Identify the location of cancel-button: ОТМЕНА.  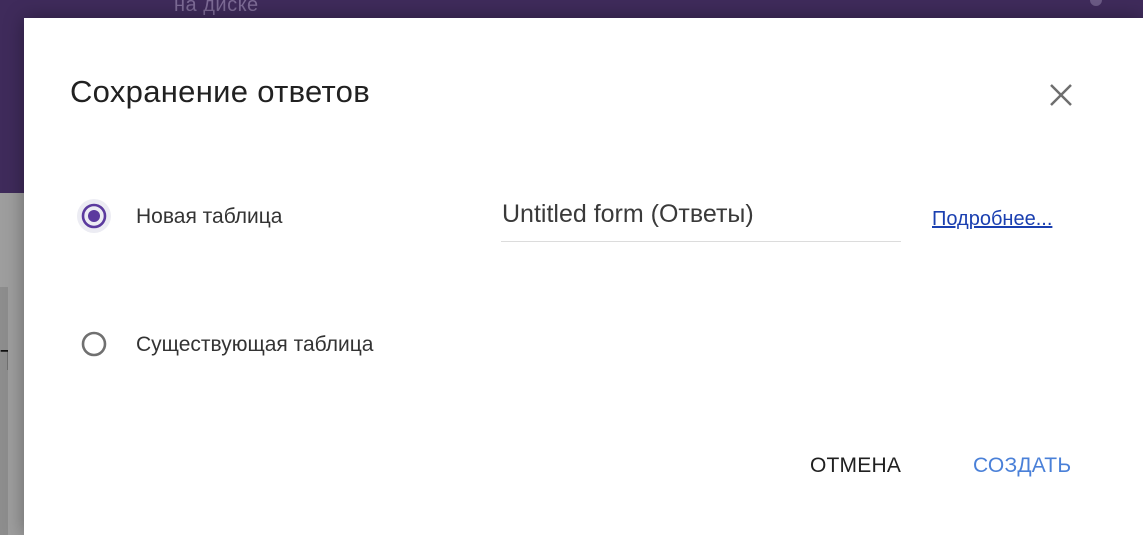
(855, 466).